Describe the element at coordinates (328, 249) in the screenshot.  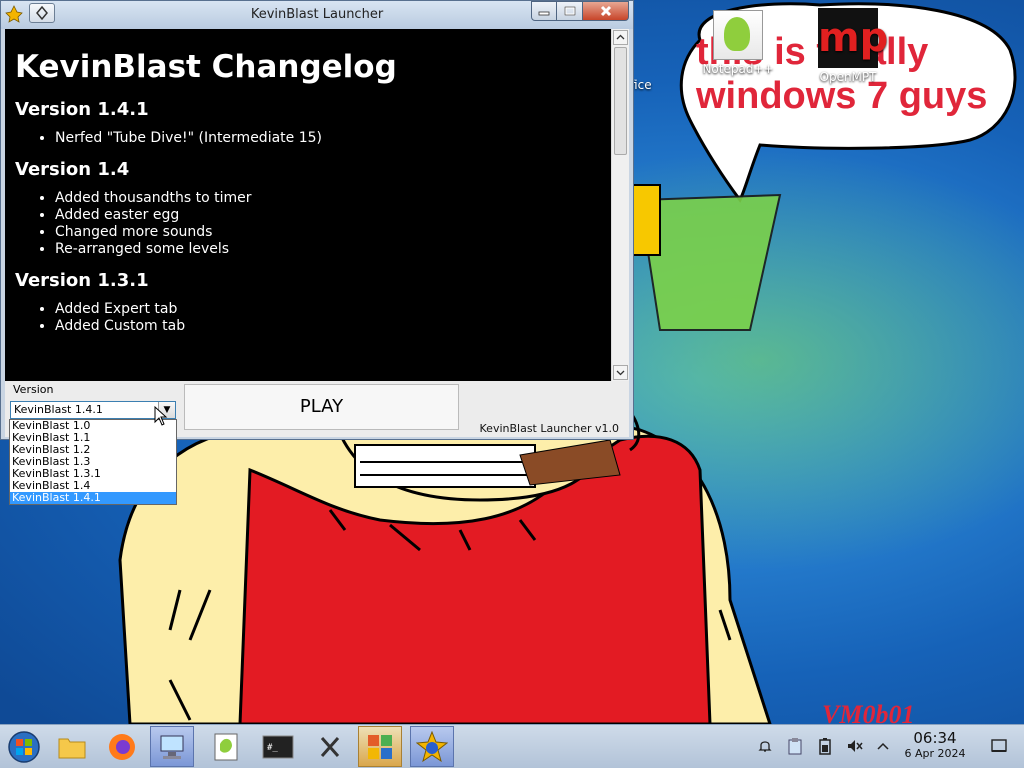
I see `change-item: Re-arranged some levels` at that location.